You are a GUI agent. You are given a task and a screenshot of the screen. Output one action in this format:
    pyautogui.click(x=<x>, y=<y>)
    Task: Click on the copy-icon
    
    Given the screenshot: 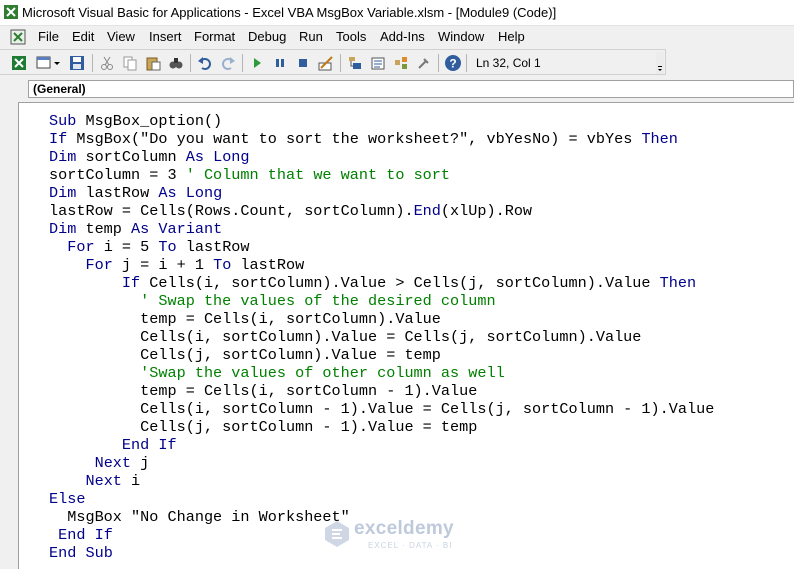 What is the action you would take?
    pyautogui.click(x=130, y=63)
    